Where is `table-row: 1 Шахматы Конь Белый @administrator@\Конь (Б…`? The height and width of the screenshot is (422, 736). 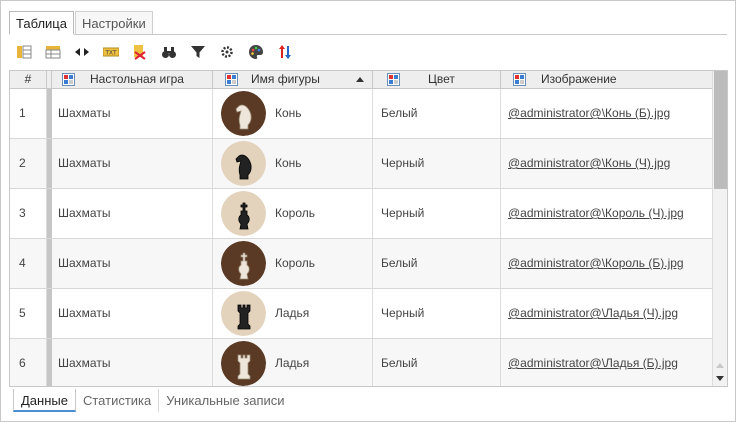
table-row: 1 Шахматы Конь Белый @administrator@\Конь (Б… is located at coordinates (361, 114).